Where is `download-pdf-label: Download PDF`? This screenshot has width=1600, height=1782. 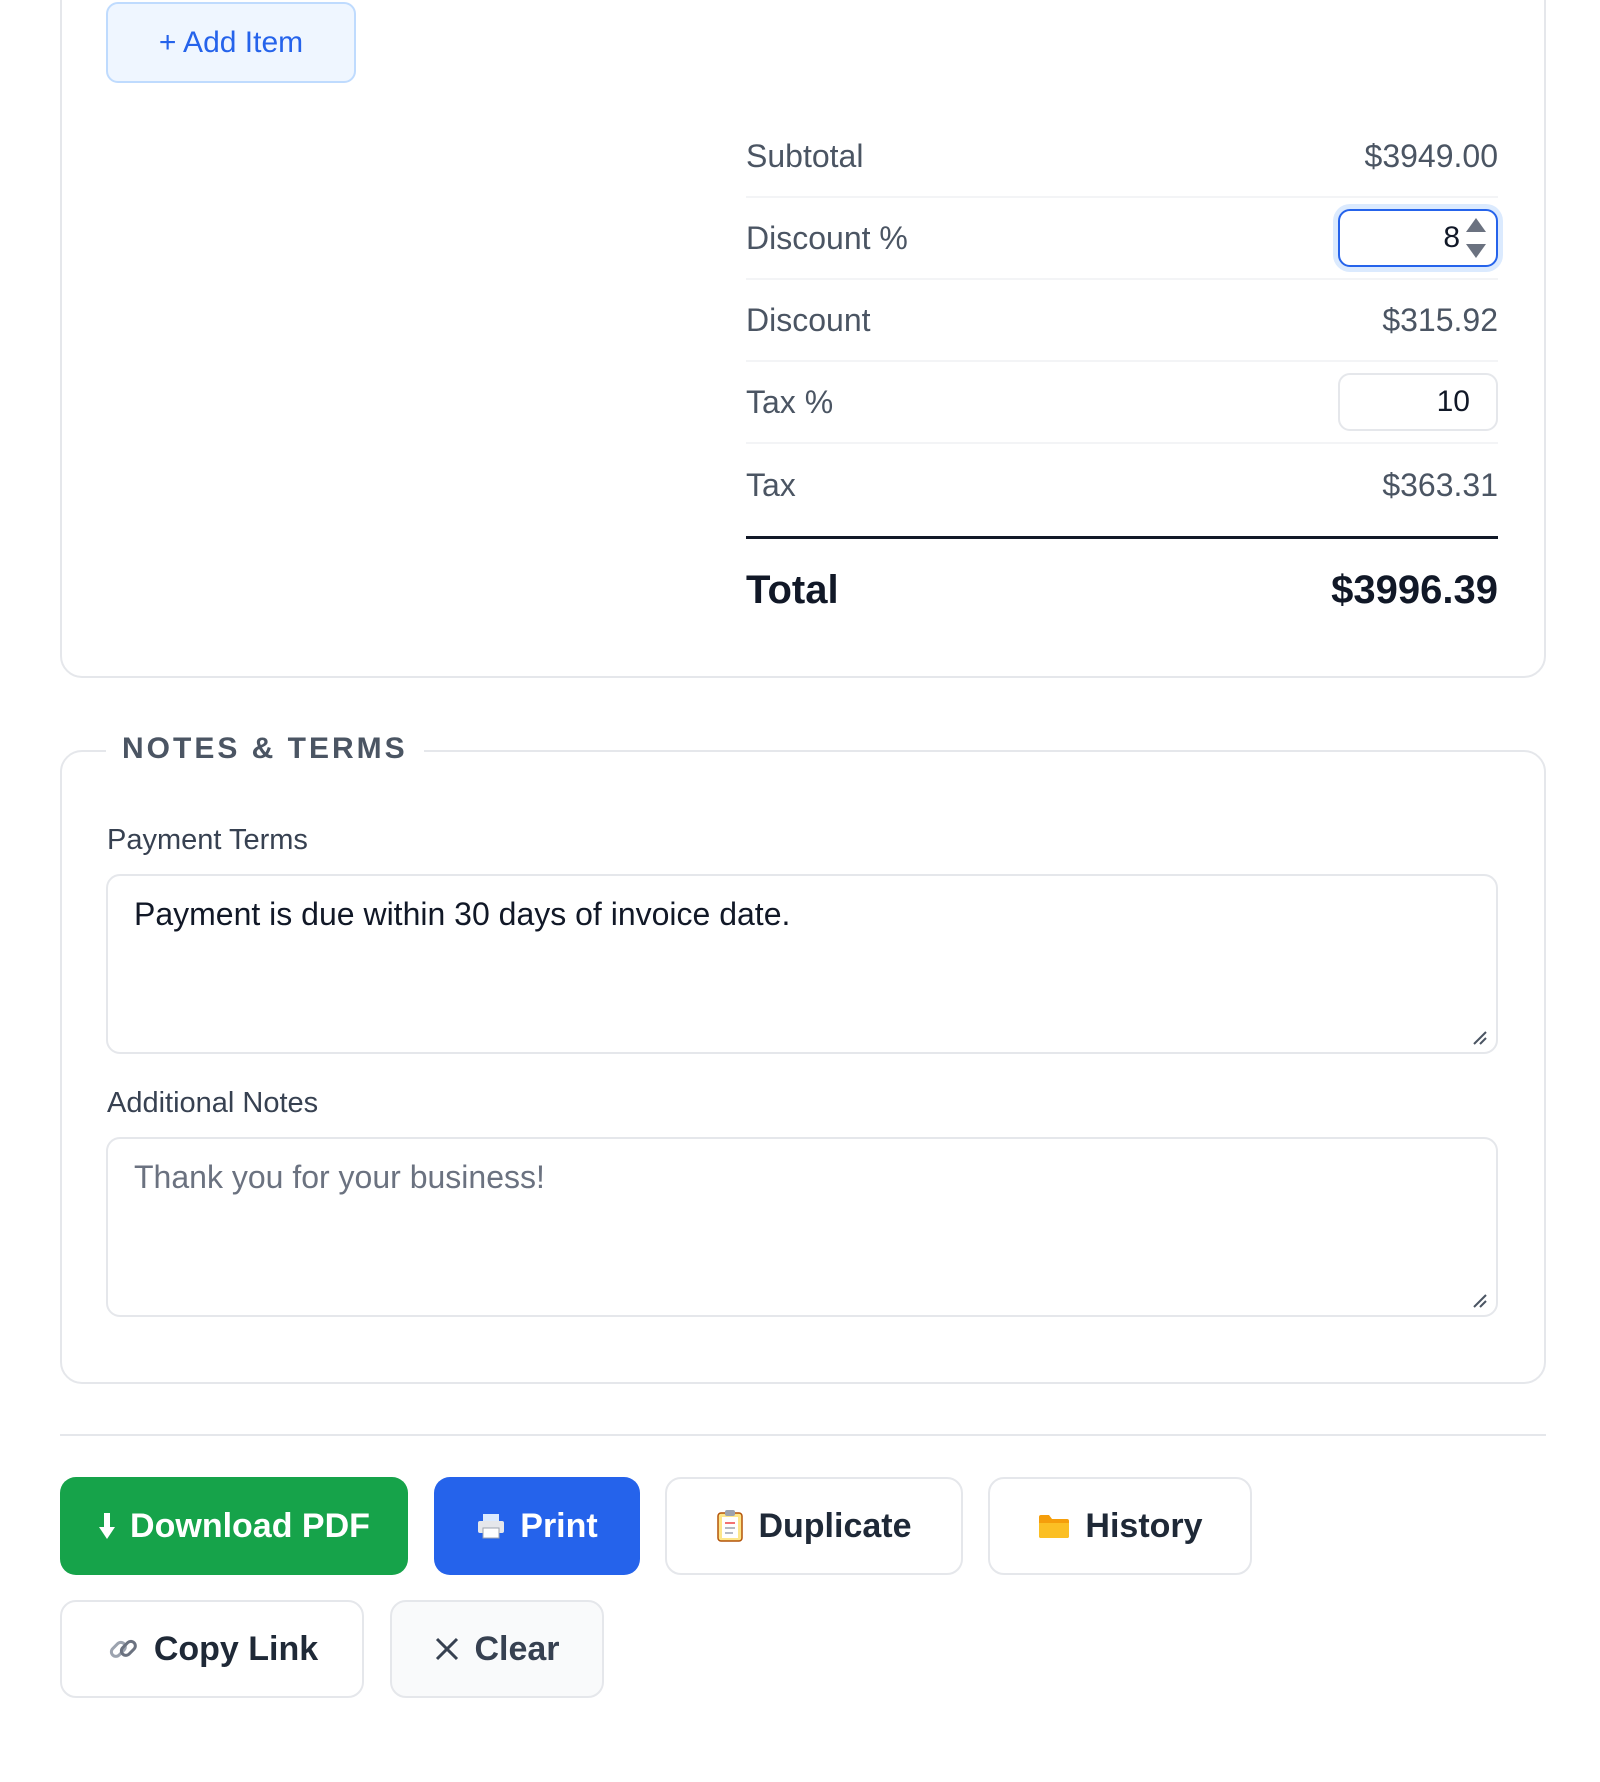
download-pdf-label: Download PDF is located at coordinates (250, 1525).